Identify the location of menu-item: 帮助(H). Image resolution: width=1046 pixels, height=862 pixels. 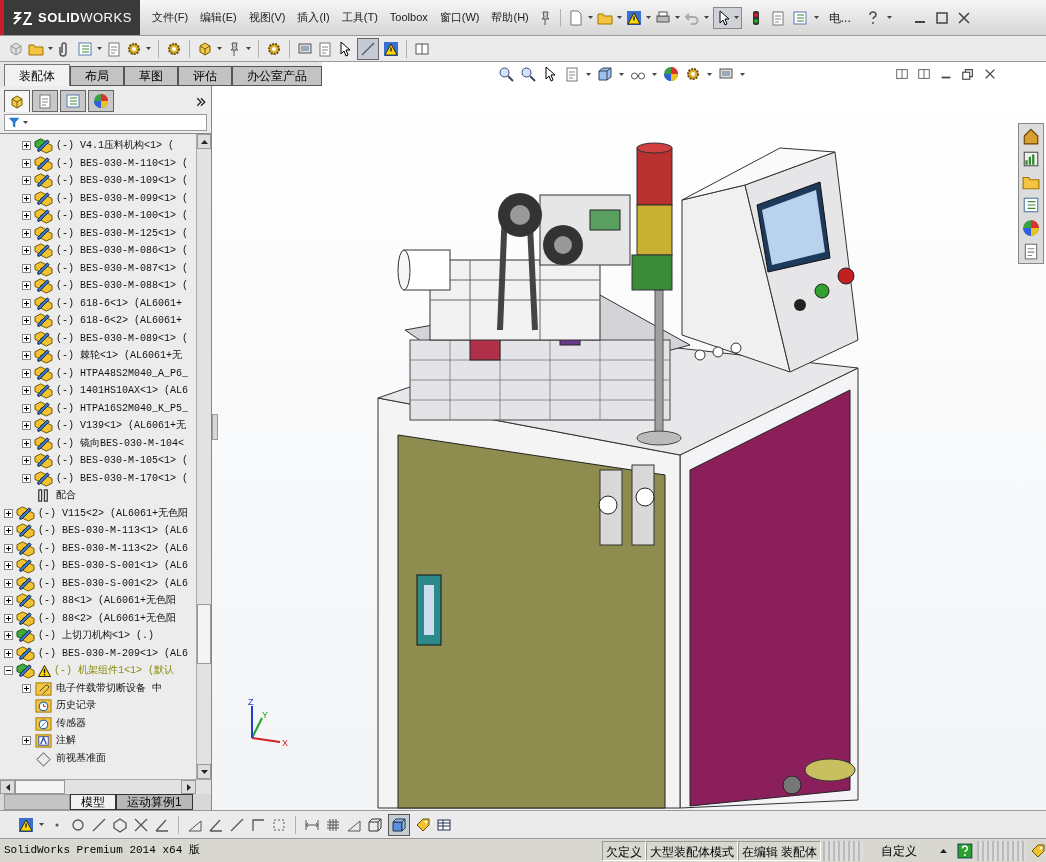
(510, 17).